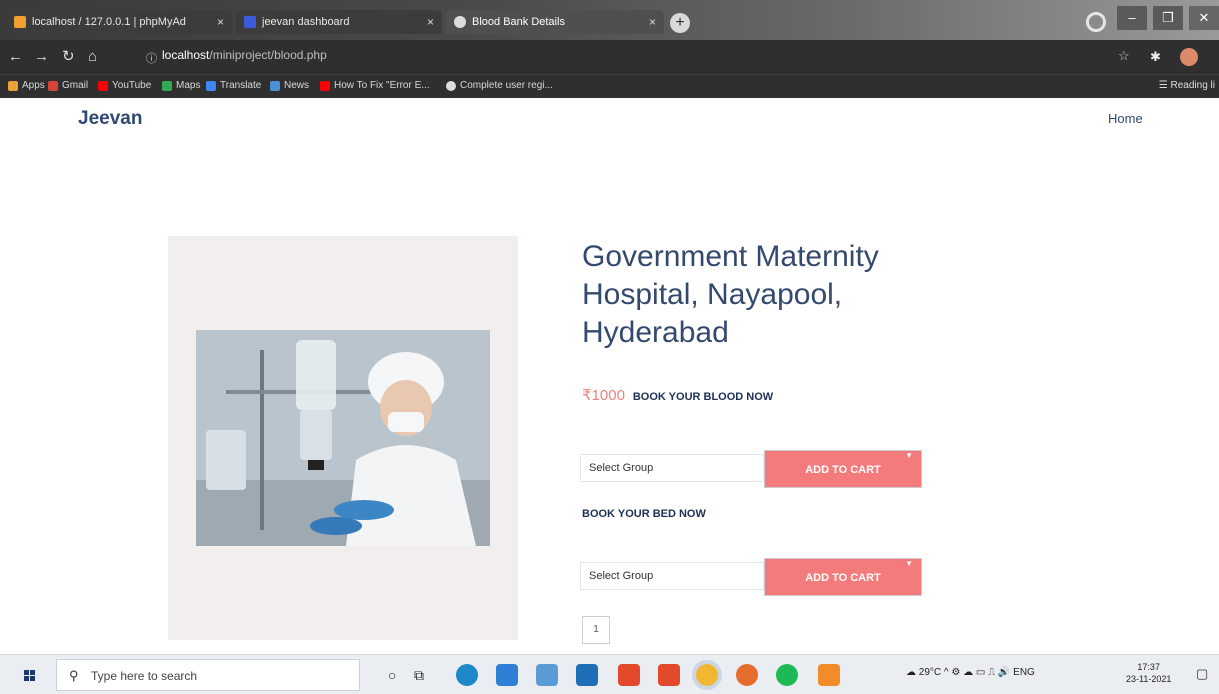 Image resolution: width=1219 pixels, height=694 pixels. Describe the element at coordinates (211, 85) in the screenshot. I see `translate-icon` at that location.